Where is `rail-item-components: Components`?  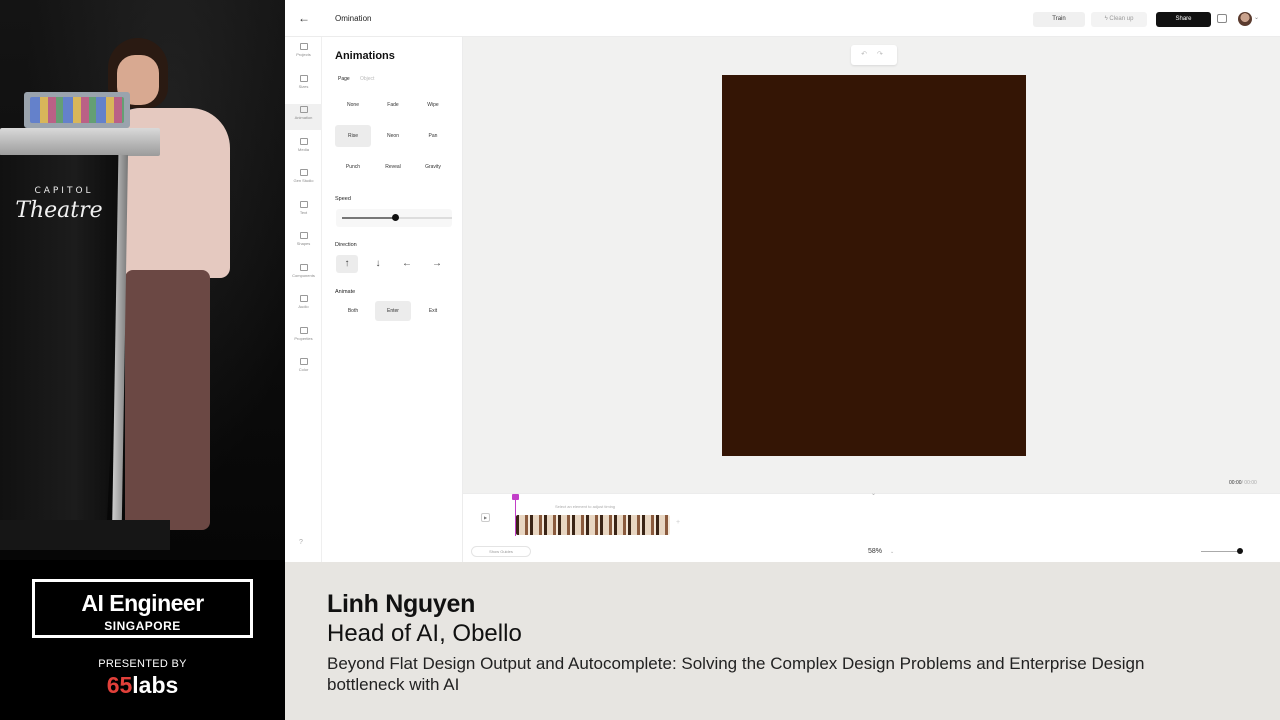 rail-item-components: Components is located at coordinates (303, 275).